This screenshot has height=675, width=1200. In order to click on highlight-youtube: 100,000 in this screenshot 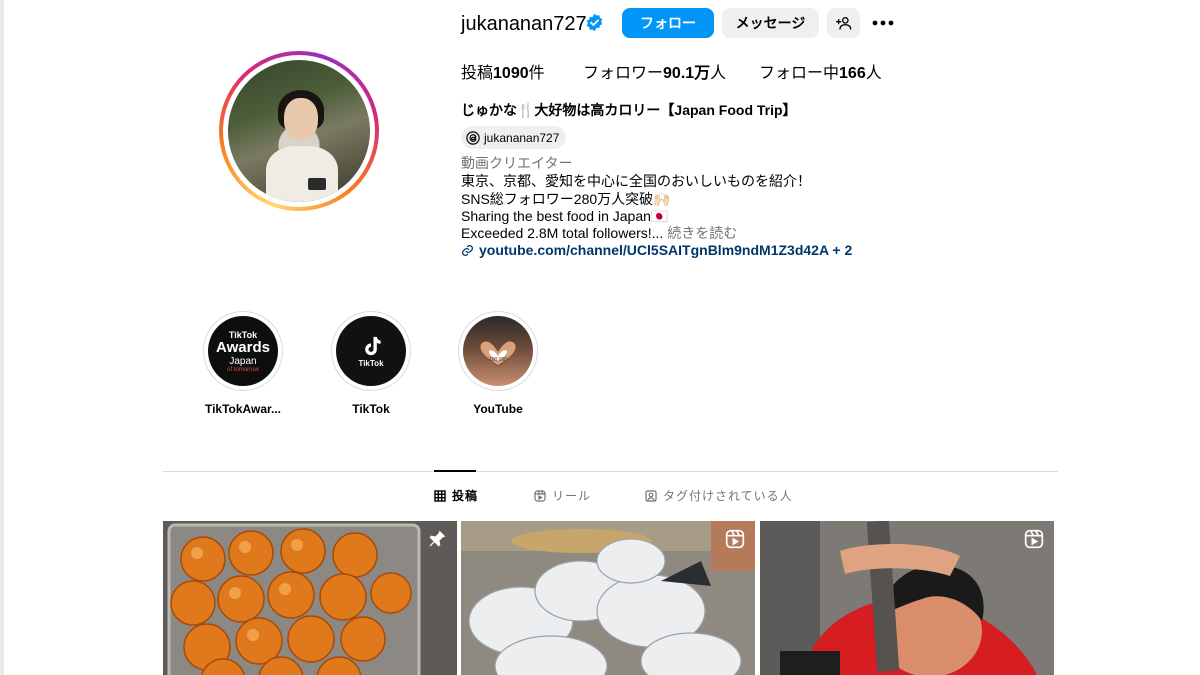, I will do `click(498, 351)`.